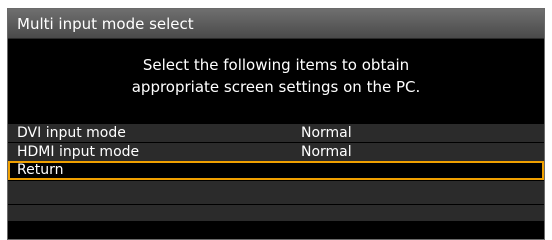 This screenshot has width=552, height=240. Describe the element at coordinates (276, 24) in the screenshot. I see `dialog-title: Multi input mode select` at that location.